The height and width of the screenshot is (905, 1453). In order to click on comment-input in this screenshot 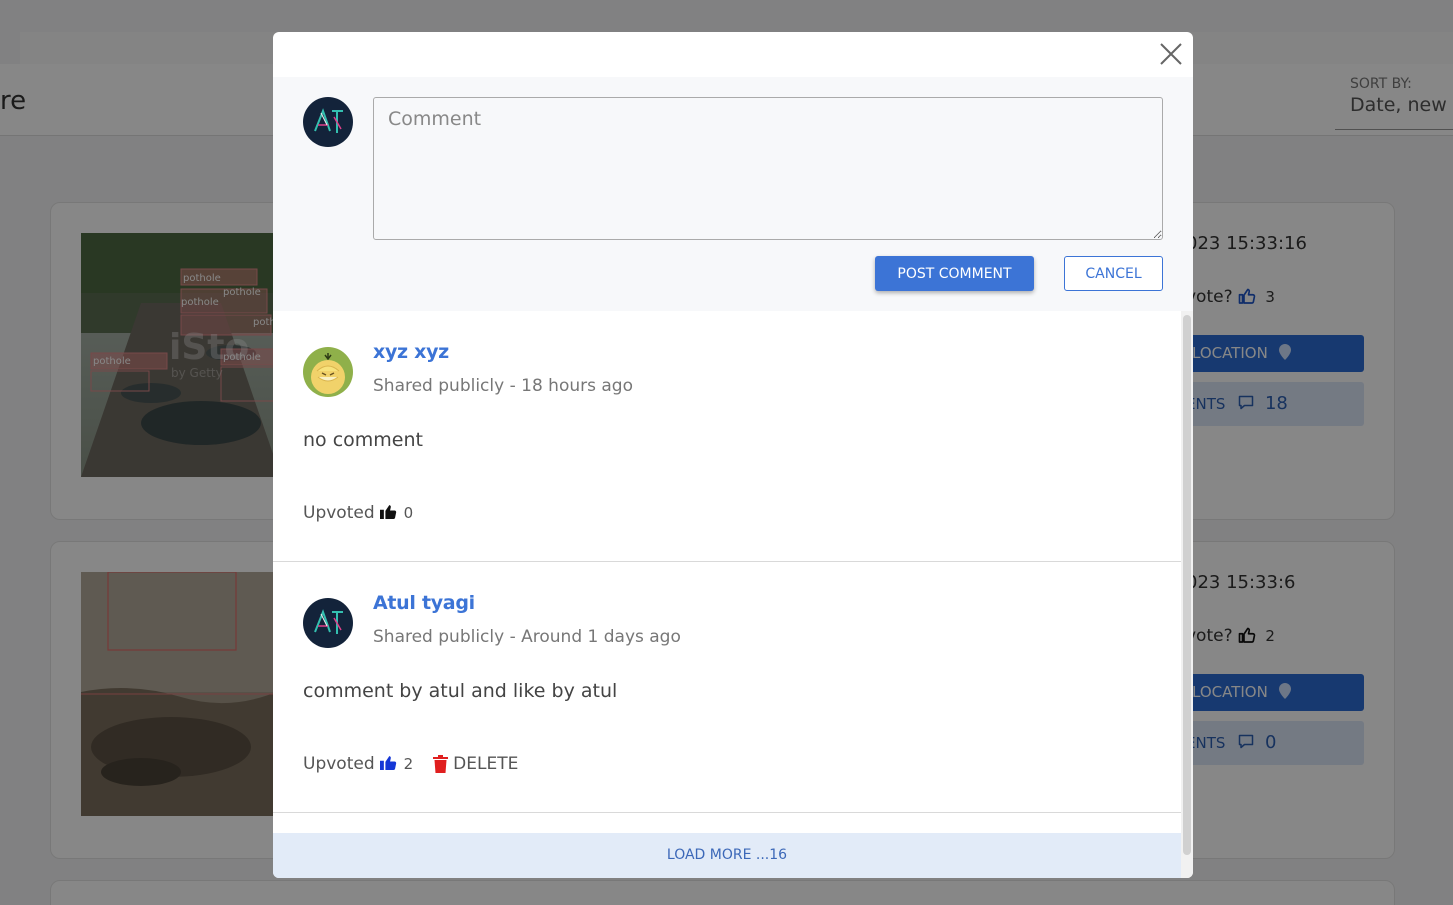, I will do `click(768, 168)`.